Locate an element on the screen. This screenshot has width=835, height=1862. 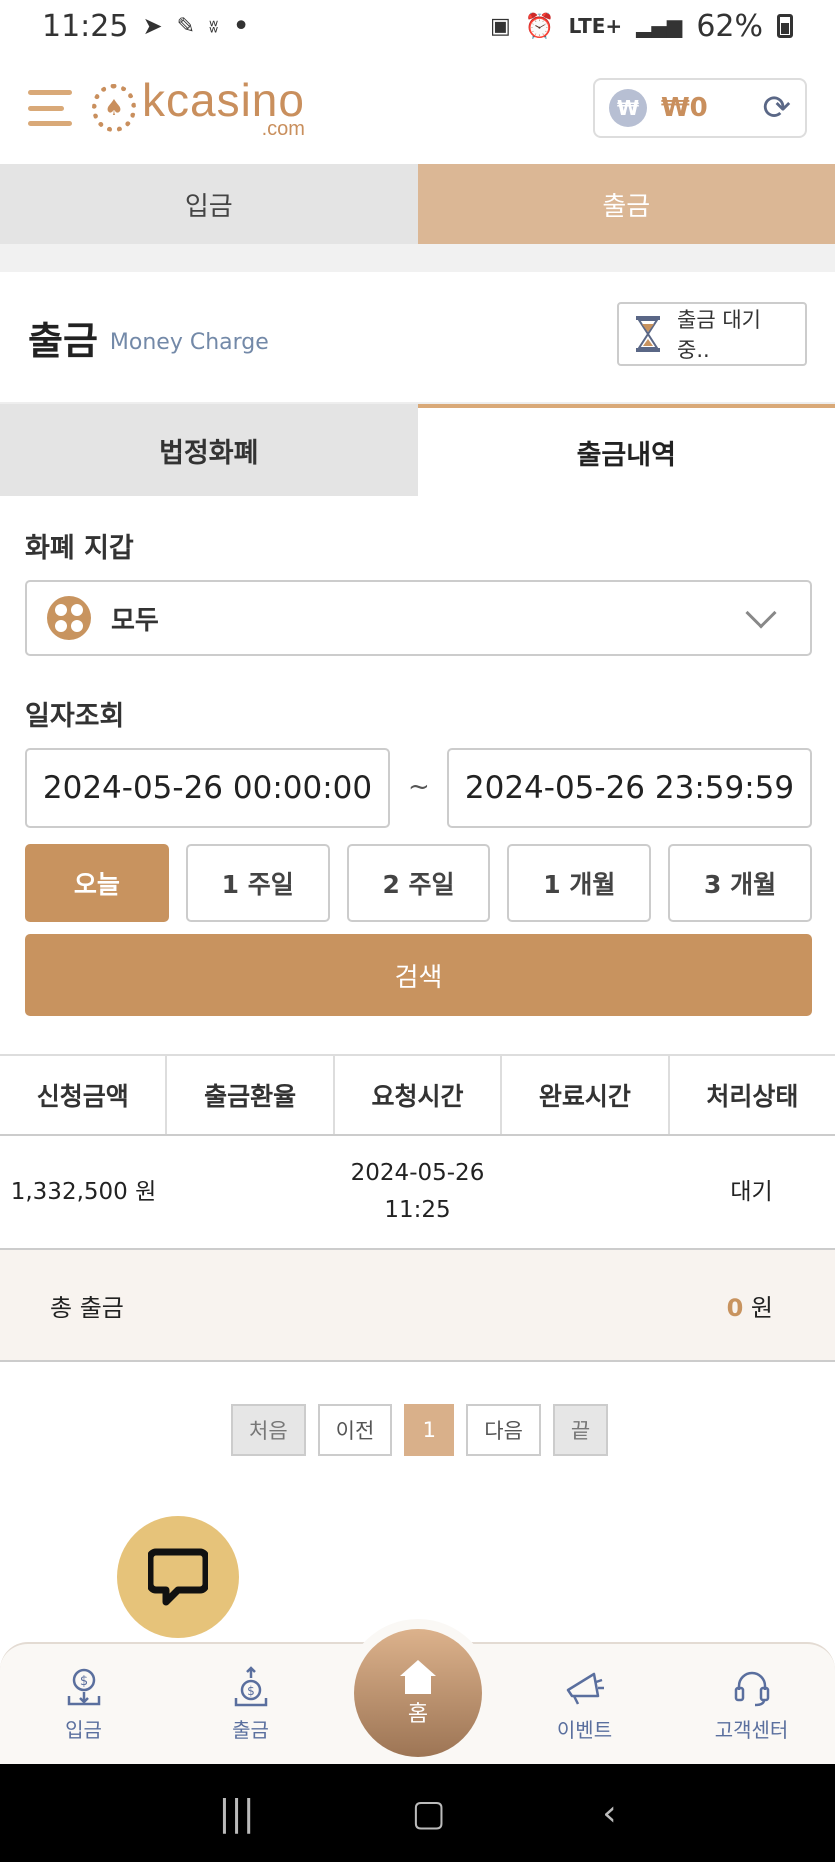
nav-withdraw-label: 출금 is located at coordinates (250, 1729).